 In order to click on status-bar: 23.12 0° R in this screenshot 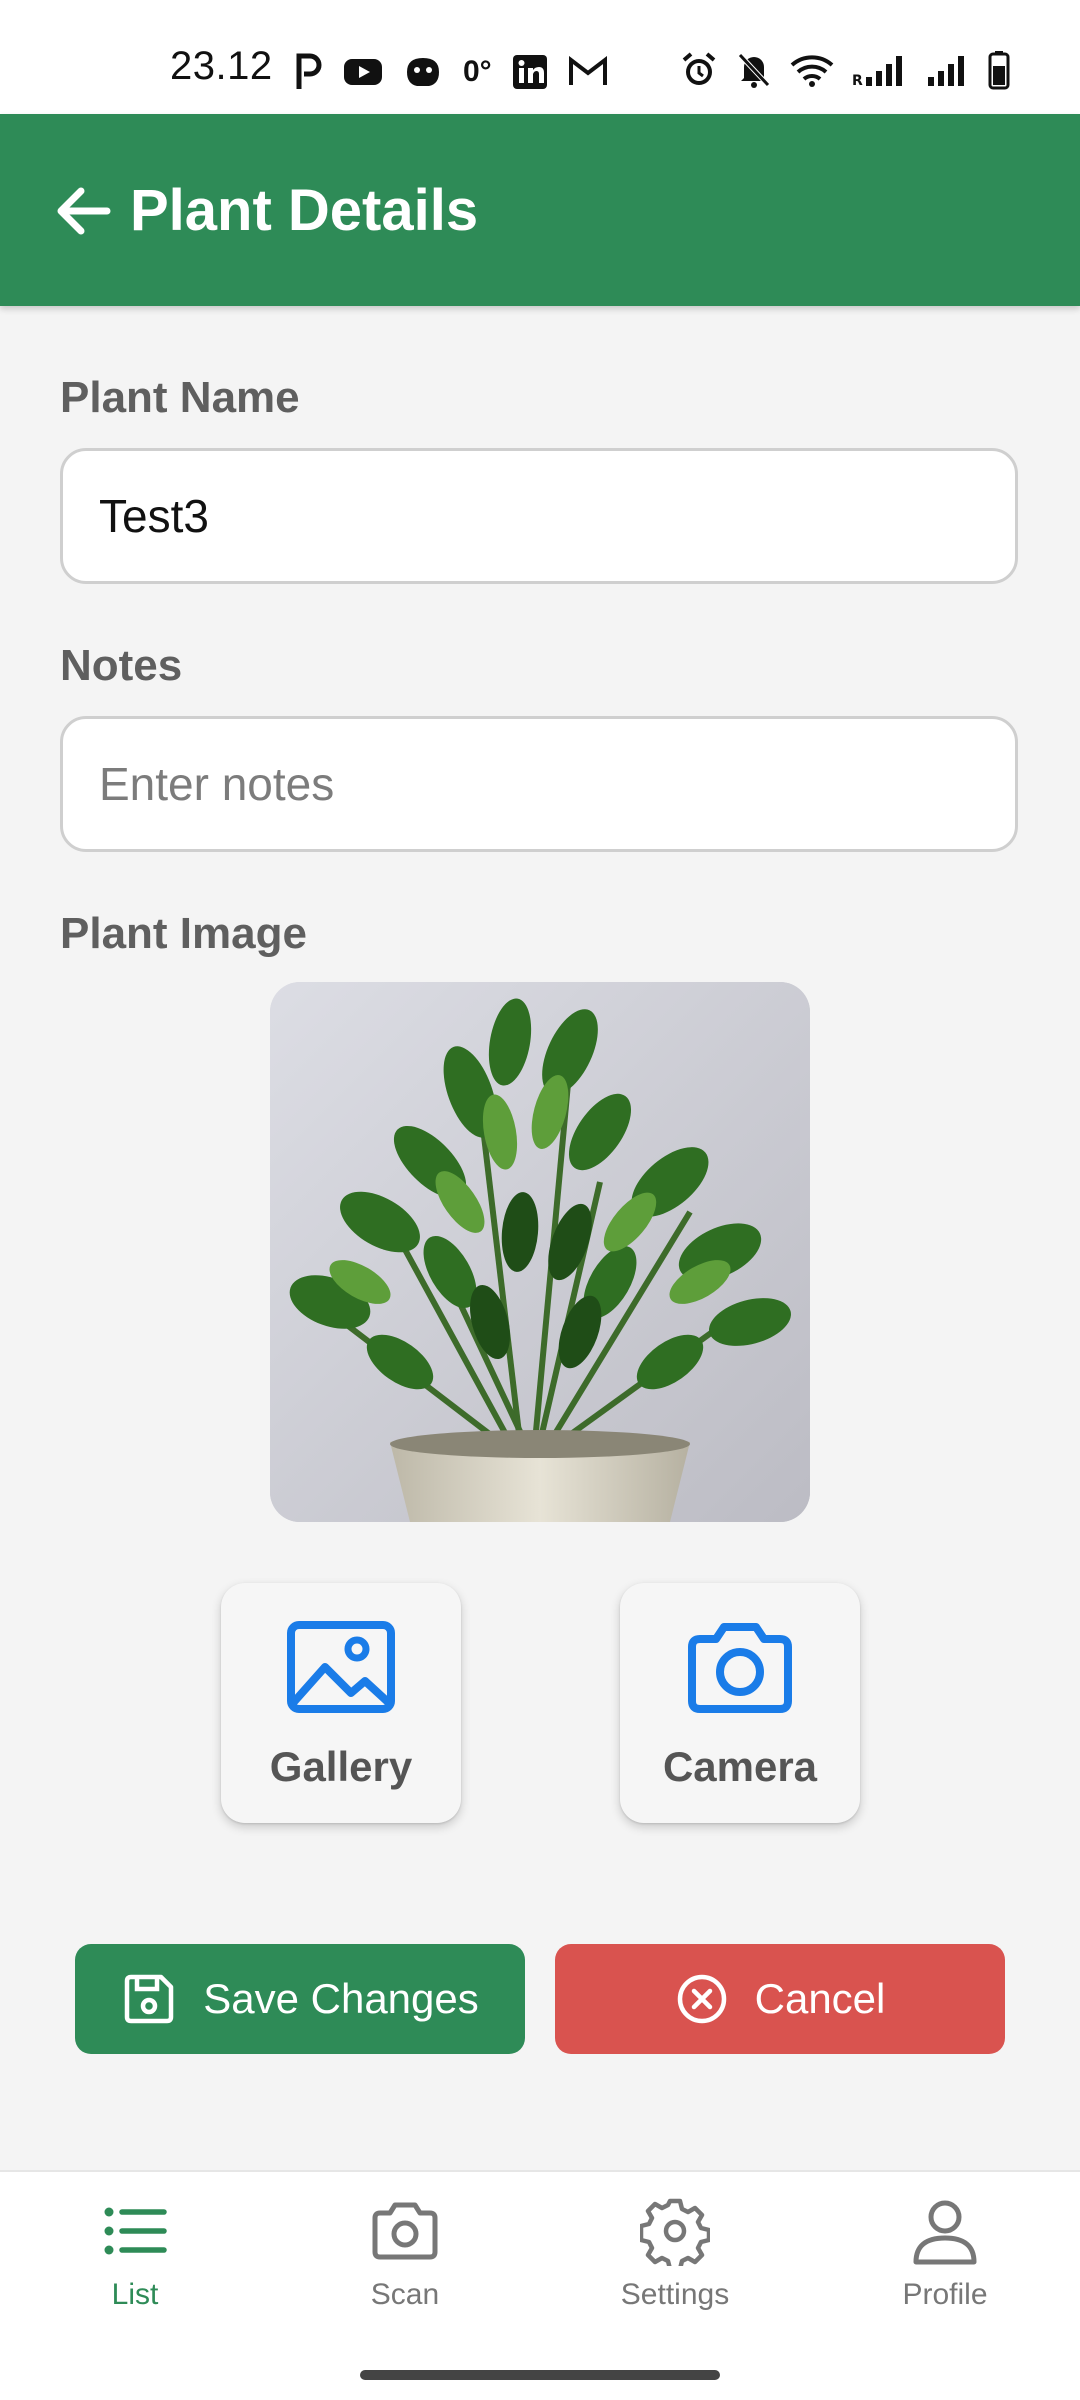, I will do `click(540, 57)`.